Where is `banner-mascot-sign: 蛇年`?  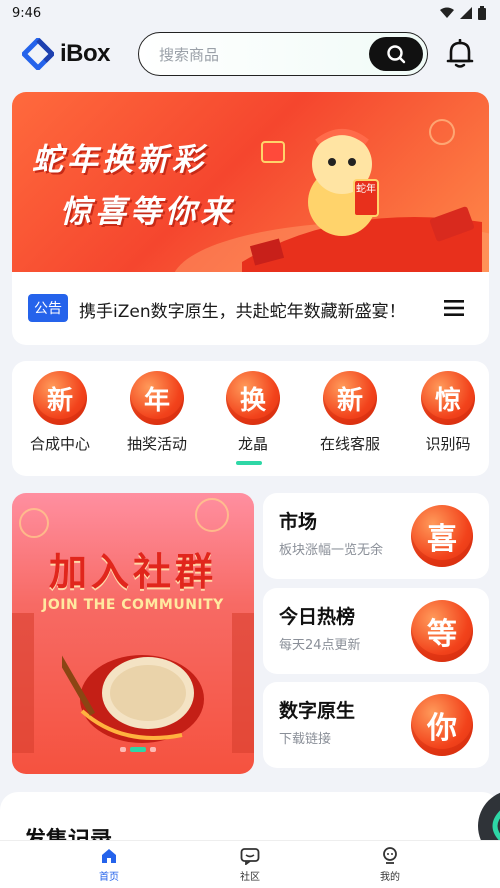
banner-mascot-sign: 蛇年 is located at coordinates (366, 189).